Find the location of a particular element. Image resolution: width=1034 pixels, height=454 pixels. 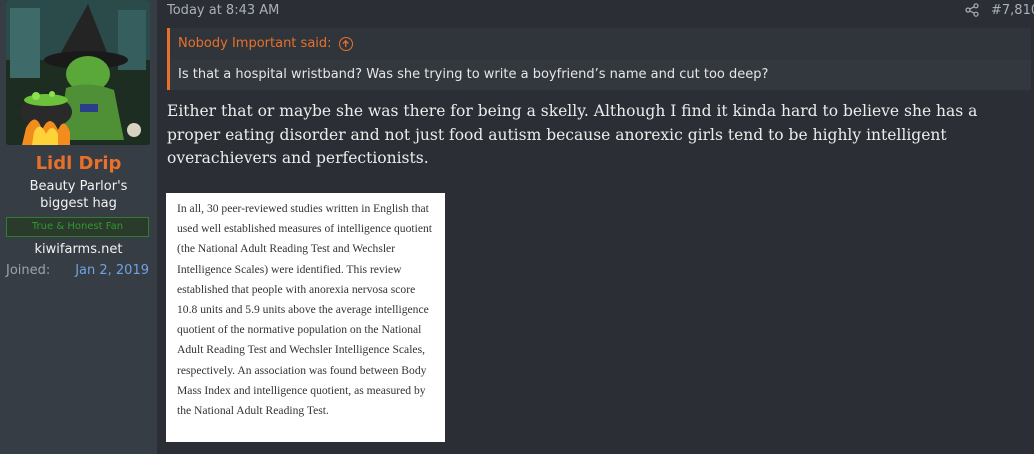

quote-header: Nobody Important said: is located at coordinates (265, 43).